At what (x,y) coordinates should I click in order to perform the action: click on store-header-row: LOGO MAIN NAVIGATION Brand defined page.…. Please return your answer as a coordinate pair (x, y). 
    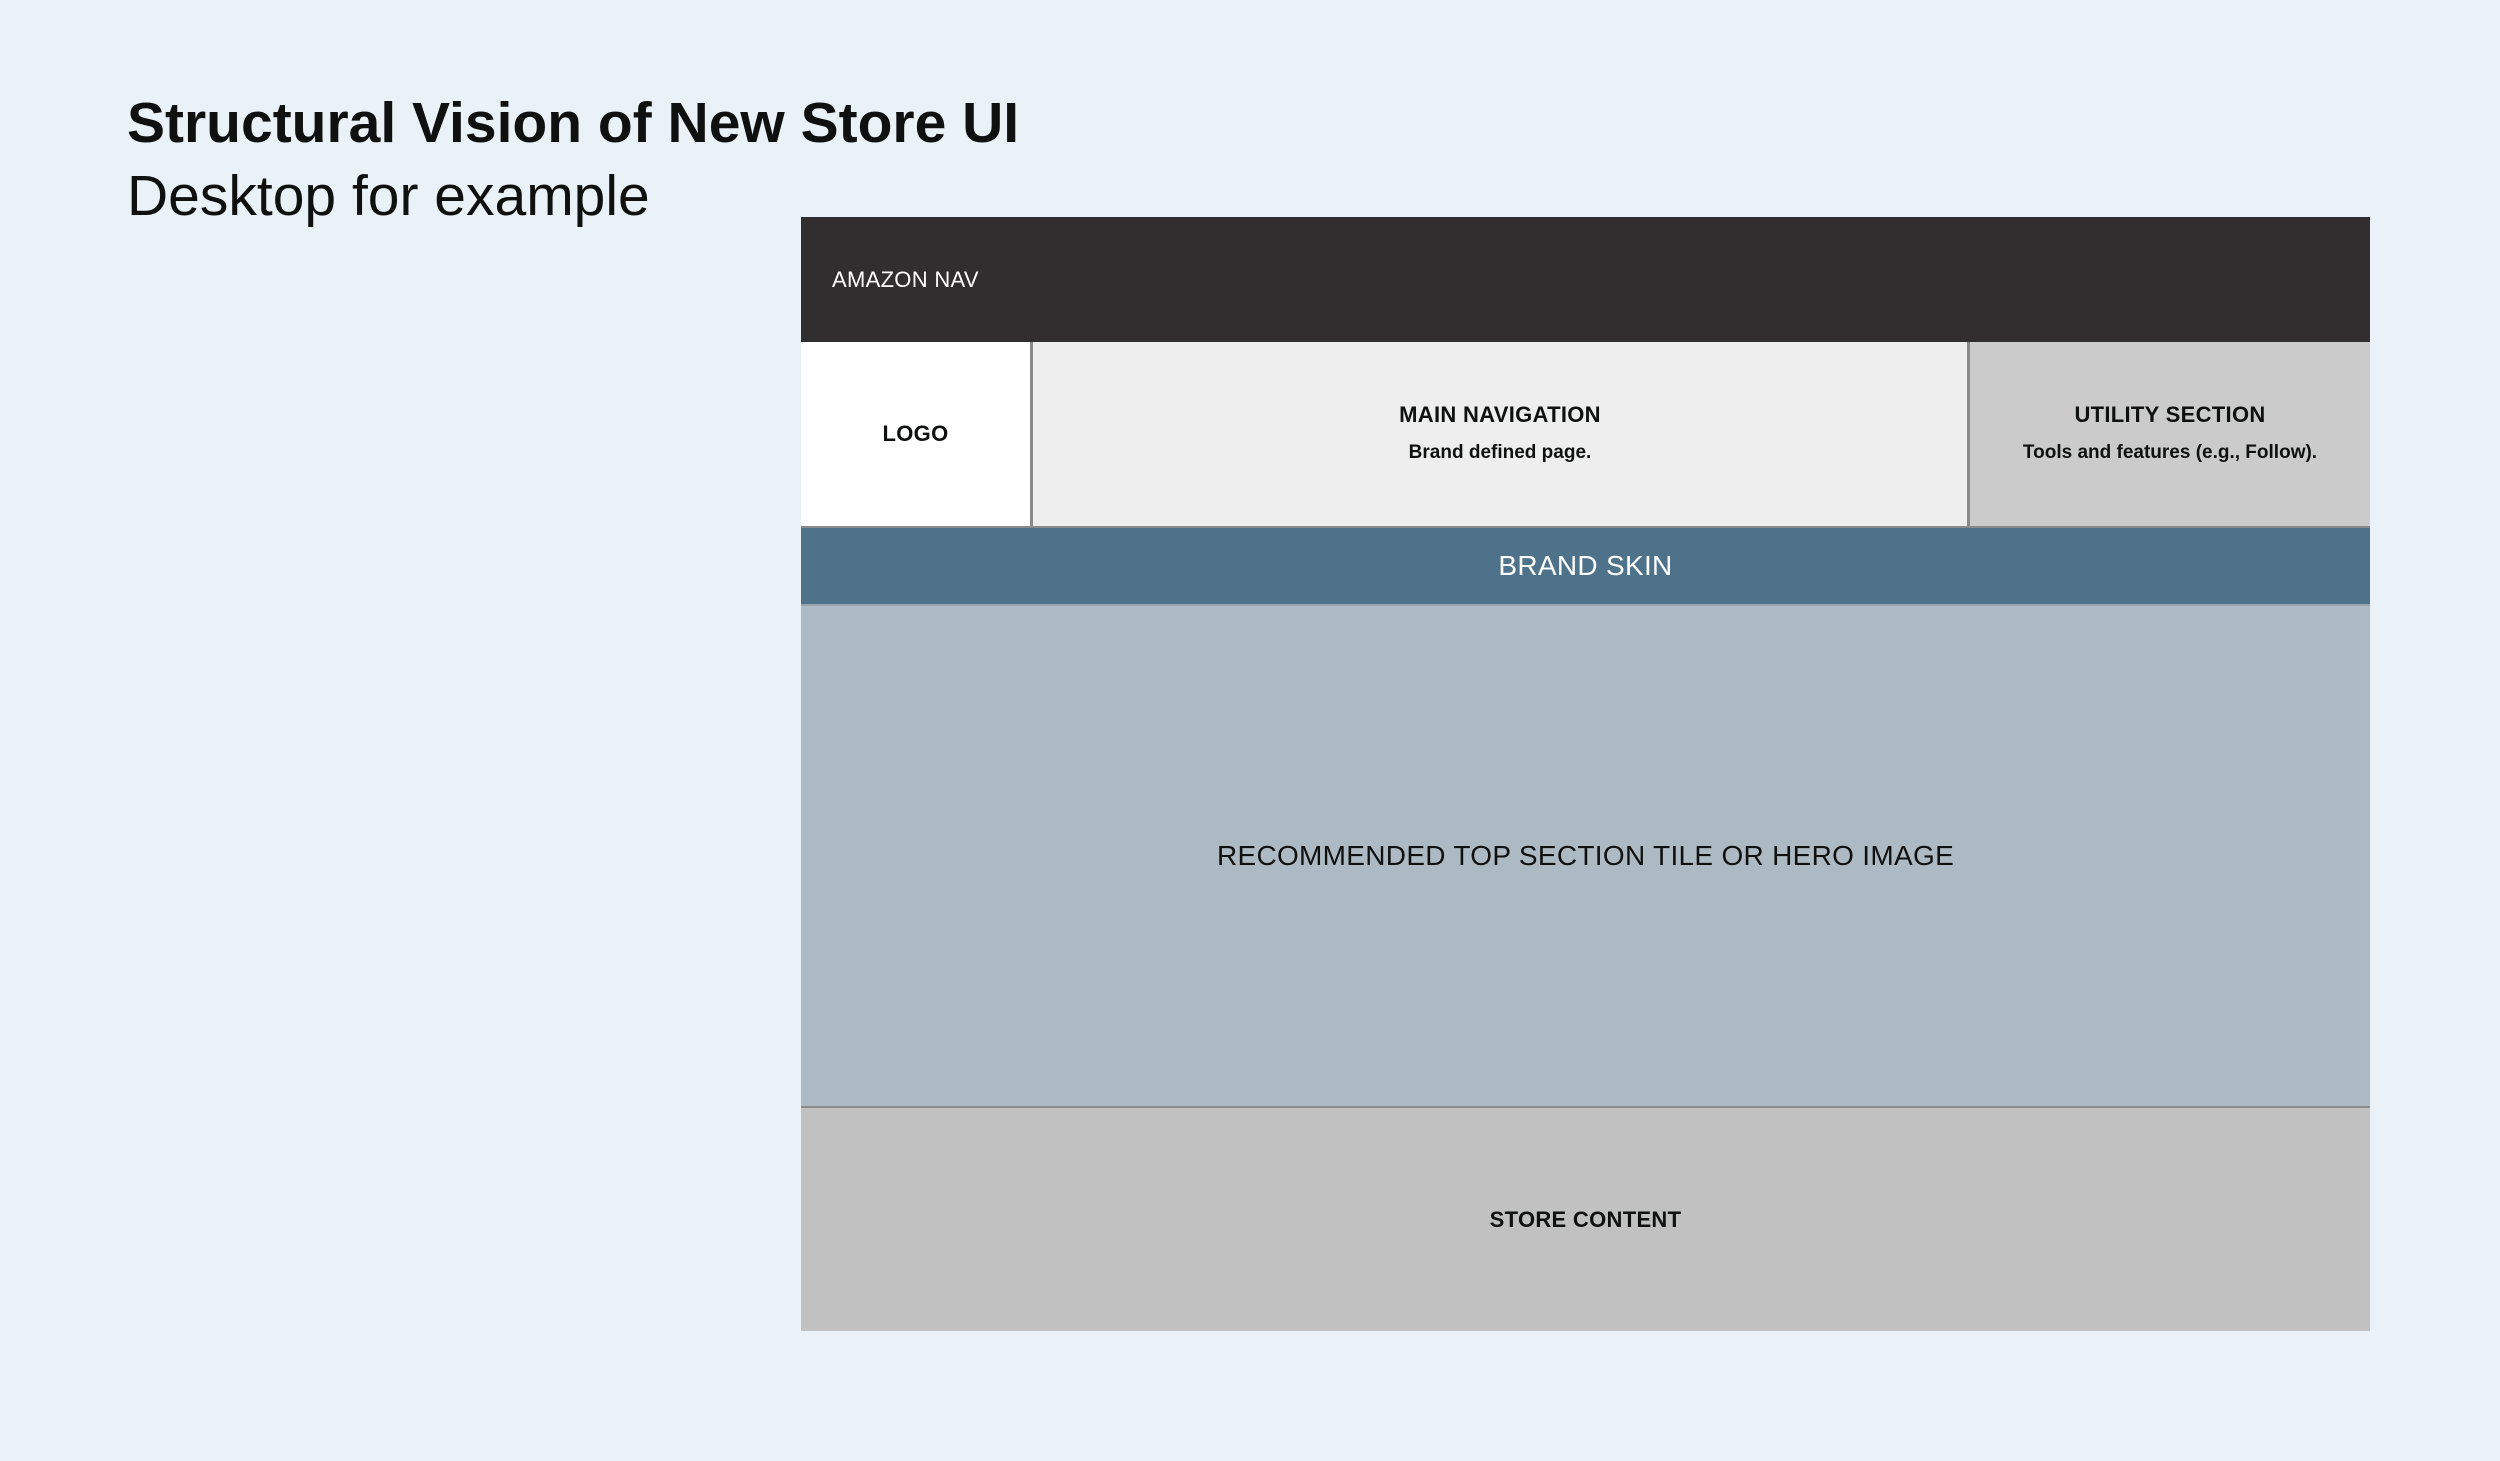
    Looking at the image, I should click on (1585, 435).